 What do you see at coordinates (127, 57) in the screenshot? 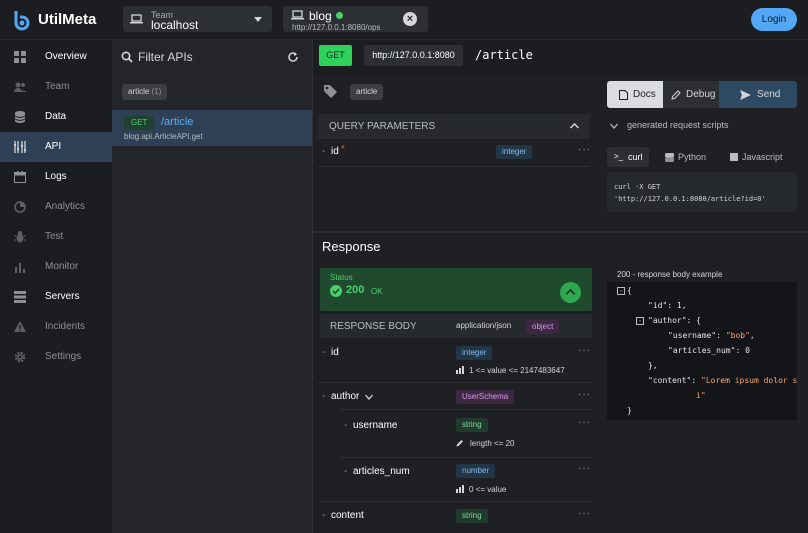
I see `search-icon` at bounding box center [127, 57].